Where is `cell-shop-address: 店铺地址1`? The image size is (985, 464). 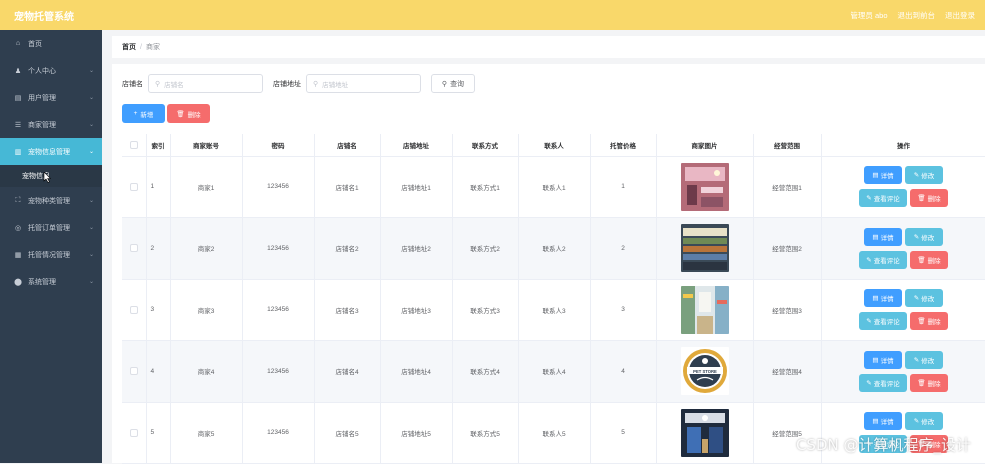 cell-shop-address: 店铺地址1 is located at coordinates (416, 187).